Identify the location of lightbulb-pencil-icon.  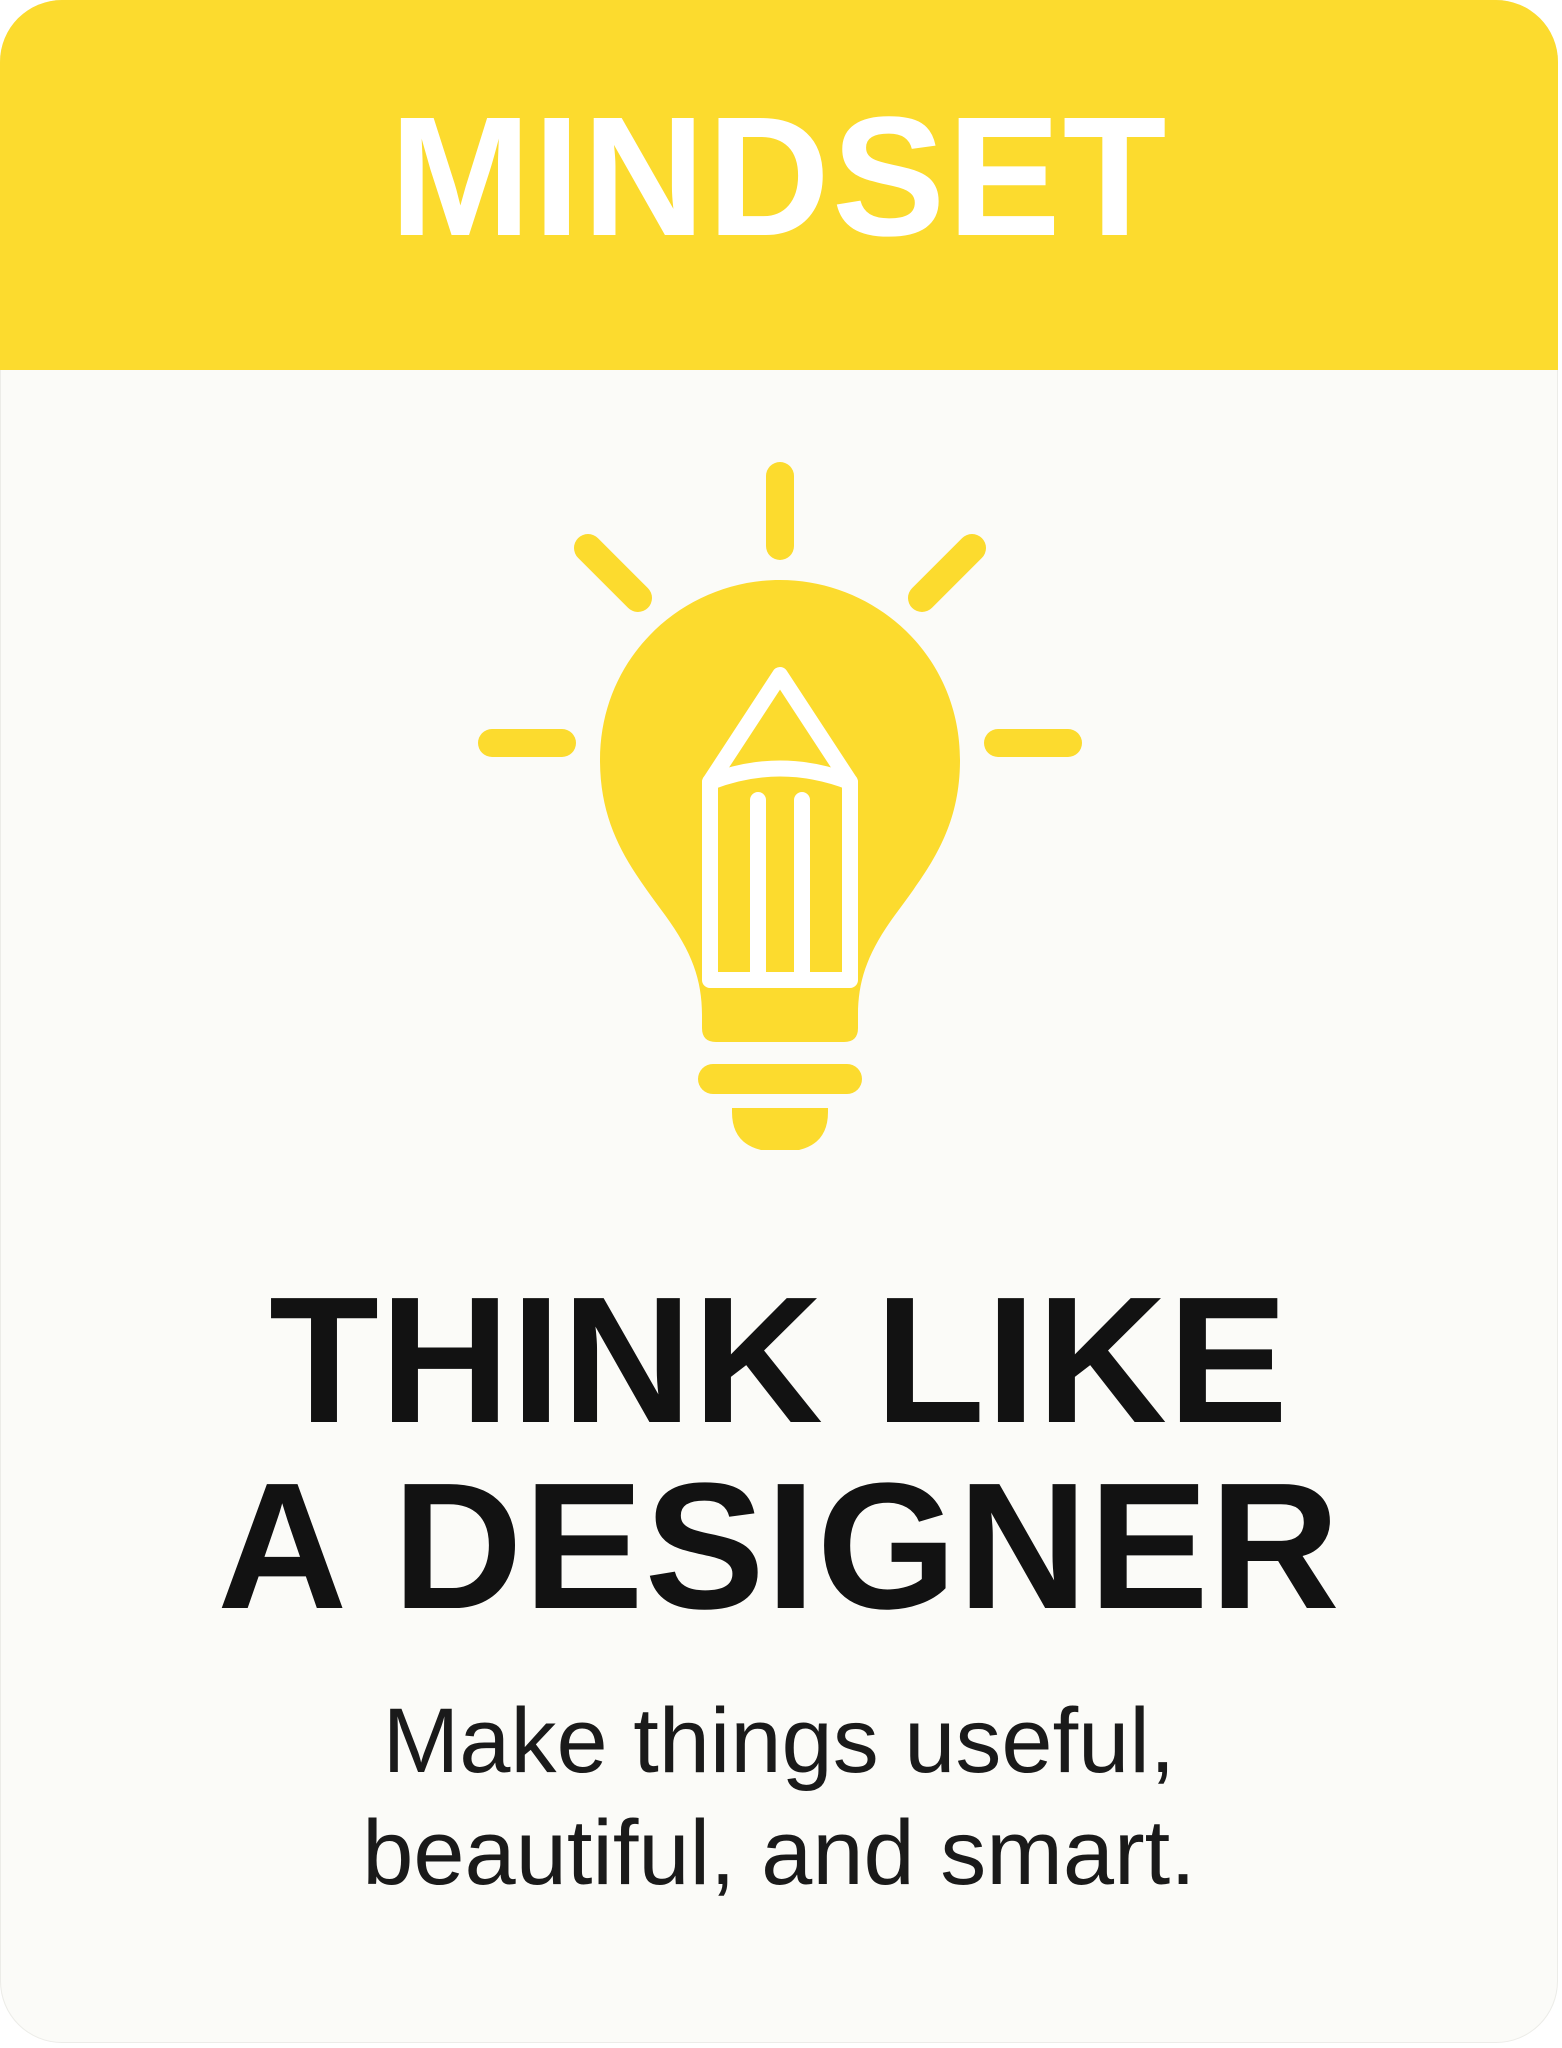
(780, 806).